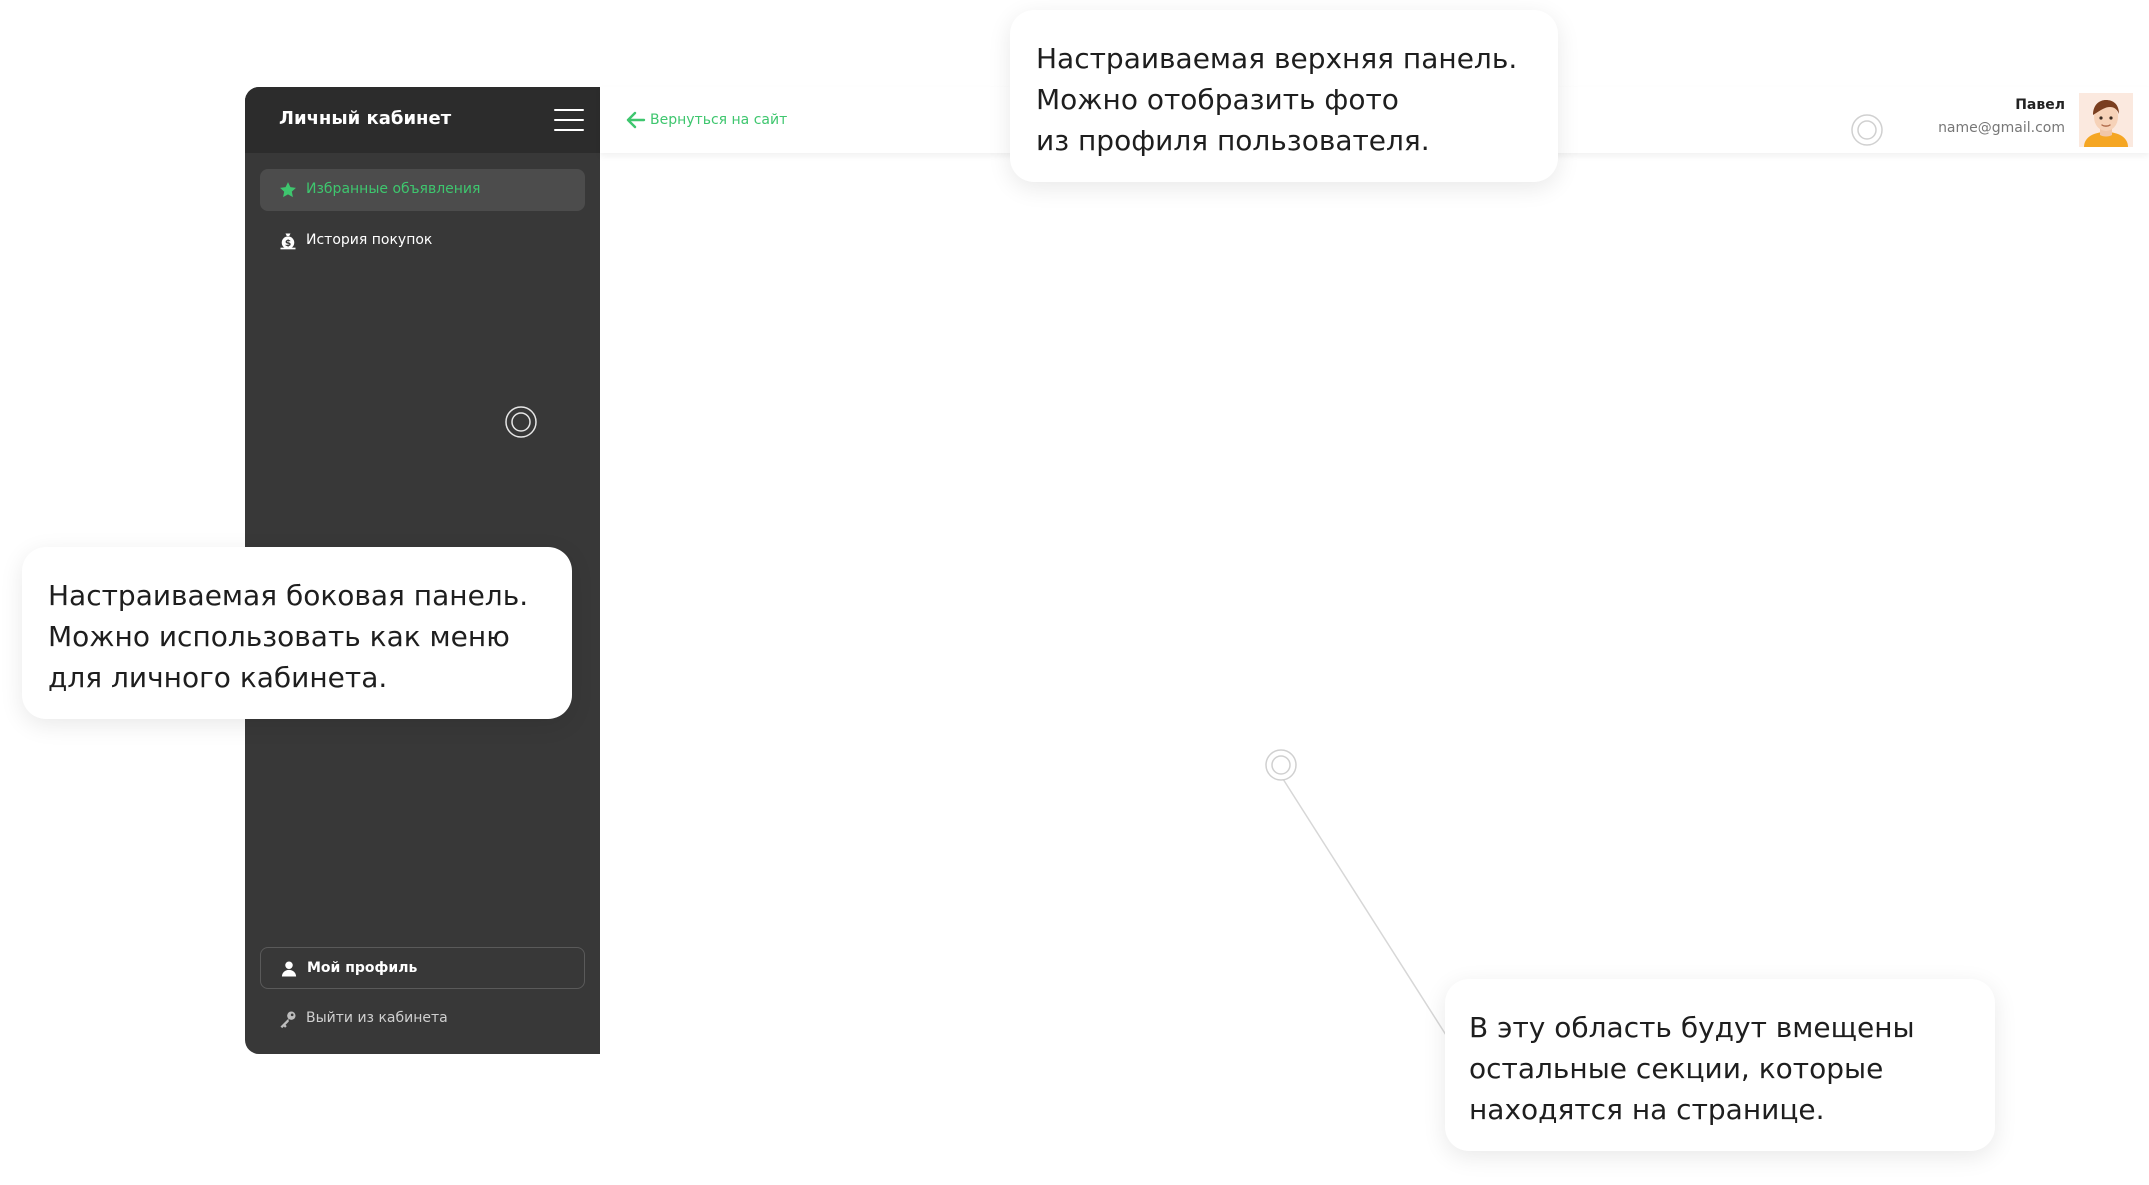 This screenshot has height=1185, width=2149. I want to click on sidebar-title: Личный кабинет, so click(365, 118).